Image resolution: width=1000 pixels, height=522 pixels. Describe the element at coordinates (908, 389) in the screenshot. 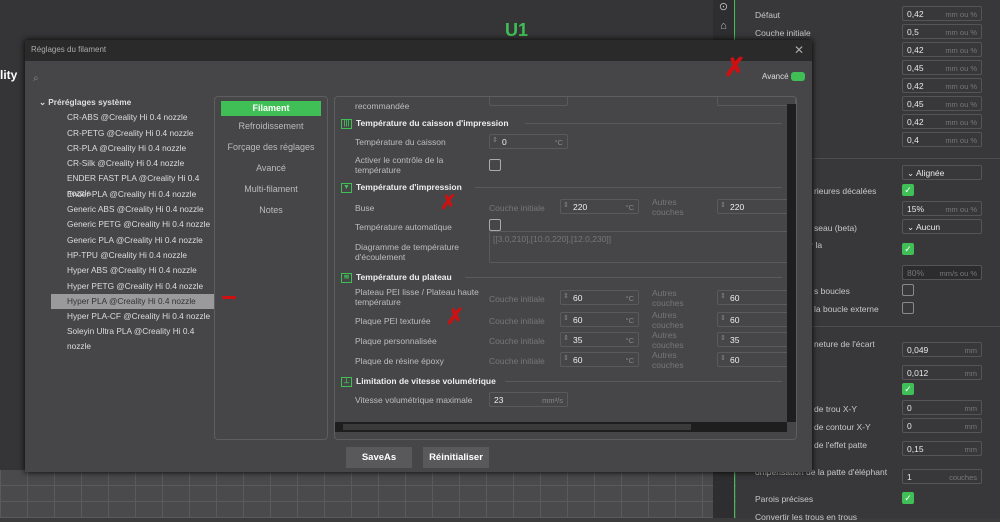

I see `s-checkbox: ✓` at that location.